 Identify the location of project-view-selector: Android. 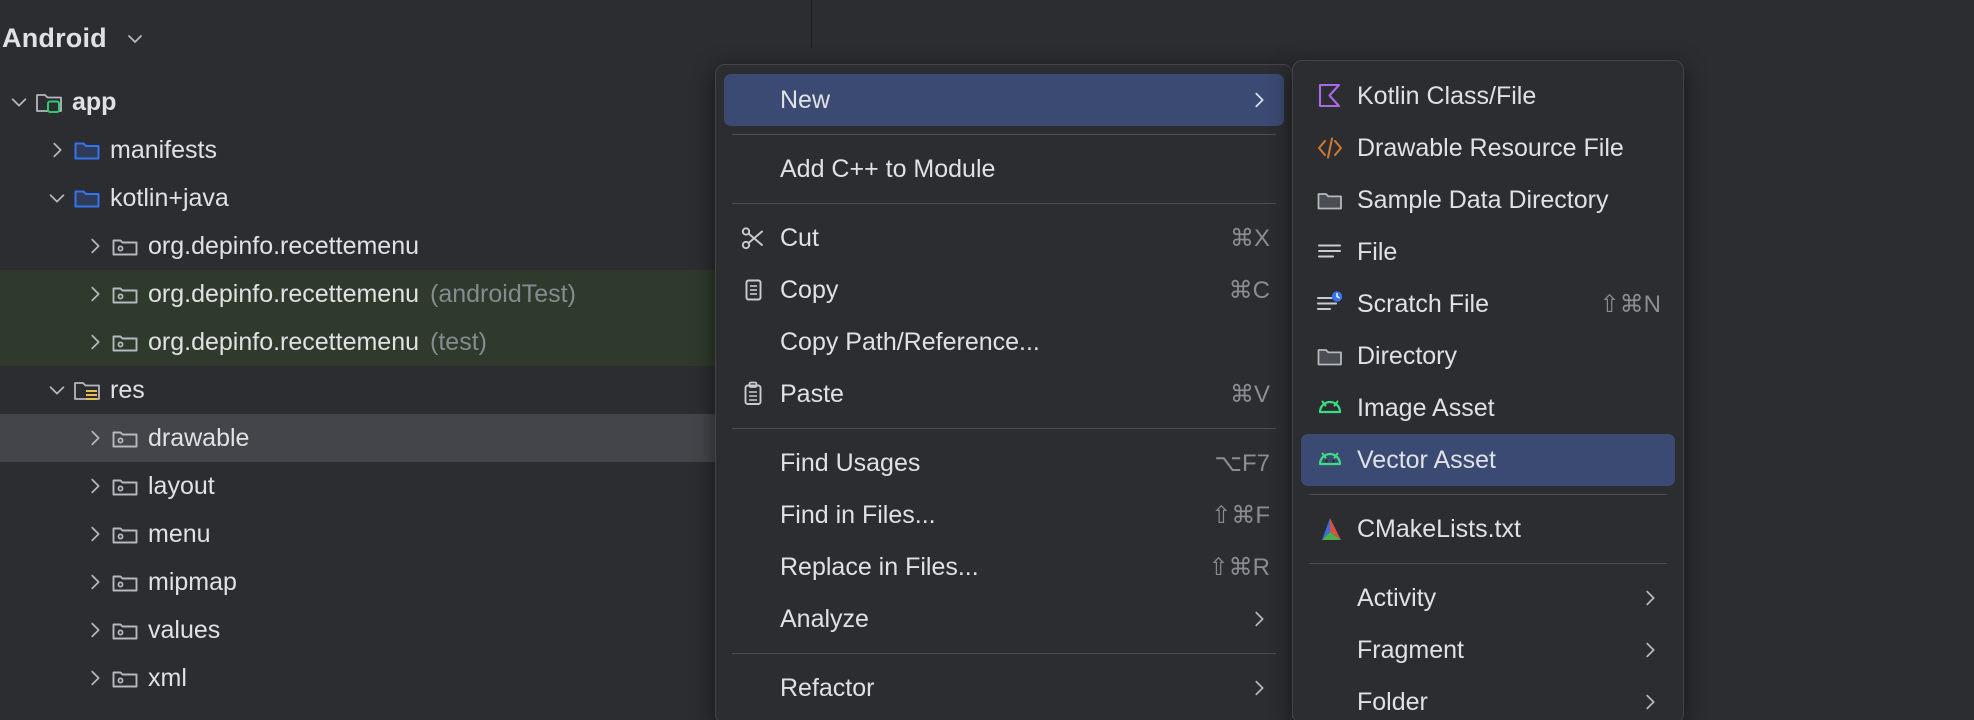
(73, 38).